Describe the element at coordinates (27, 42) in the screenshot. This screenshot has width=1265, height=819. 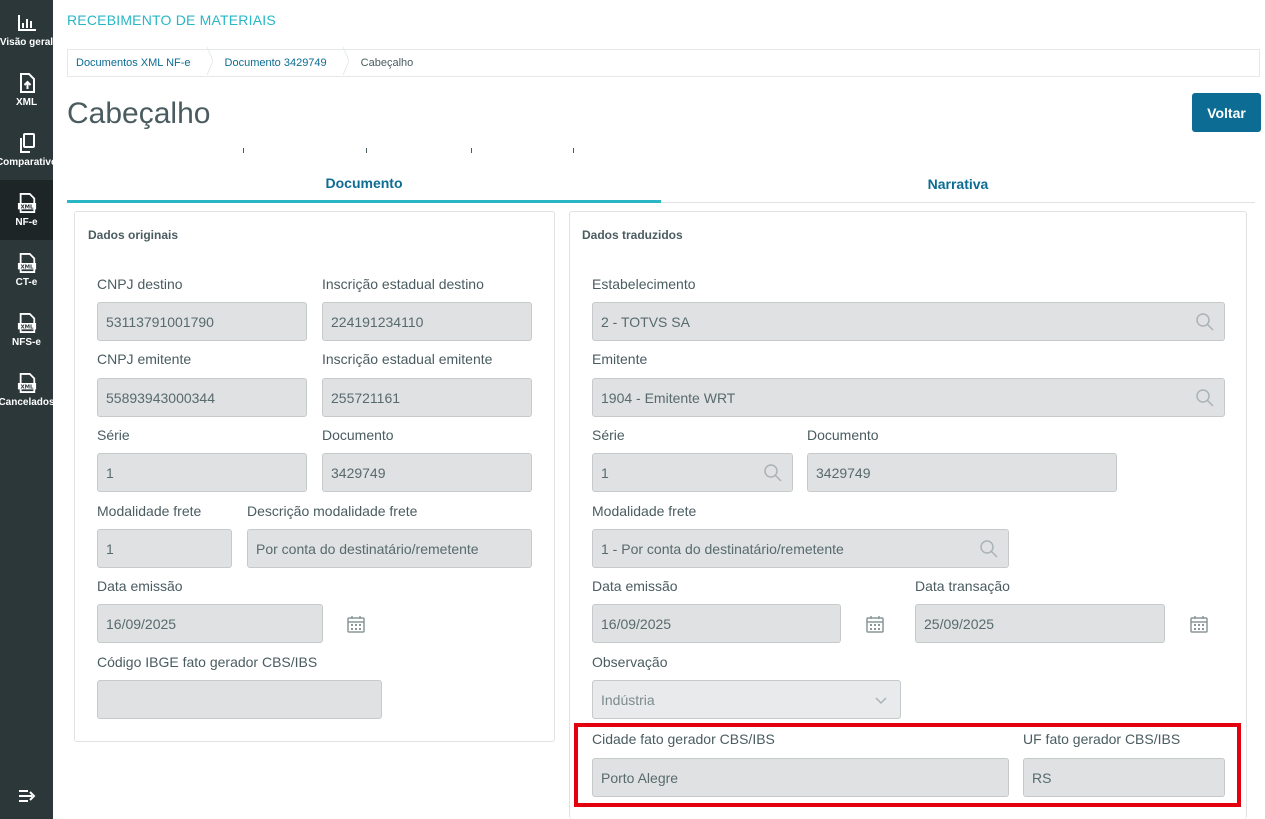
I see `sidebar-item-label: Visão geral` at that location.